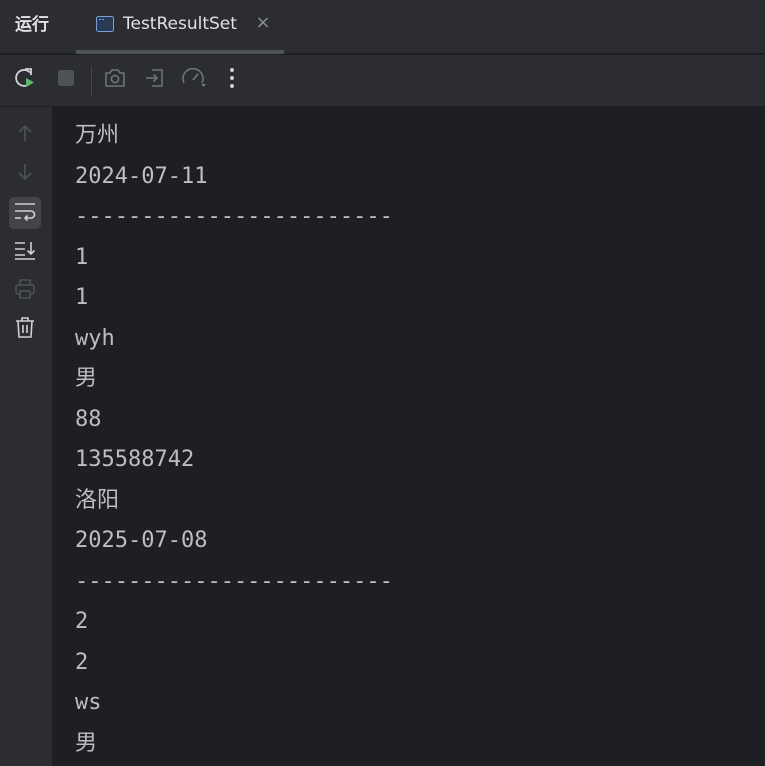  Describe the element at coordinates (141, 540) in the screenshot. I see `console-line: 2025-07-08` at that location.